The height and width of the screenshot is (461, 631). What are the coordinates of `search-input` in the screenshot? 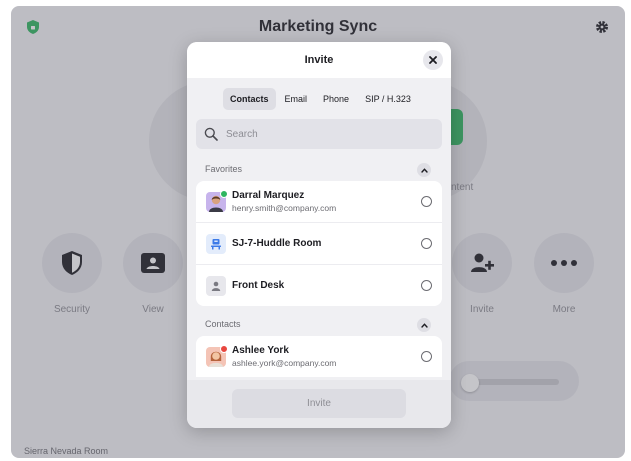 It's located at (326, 134).